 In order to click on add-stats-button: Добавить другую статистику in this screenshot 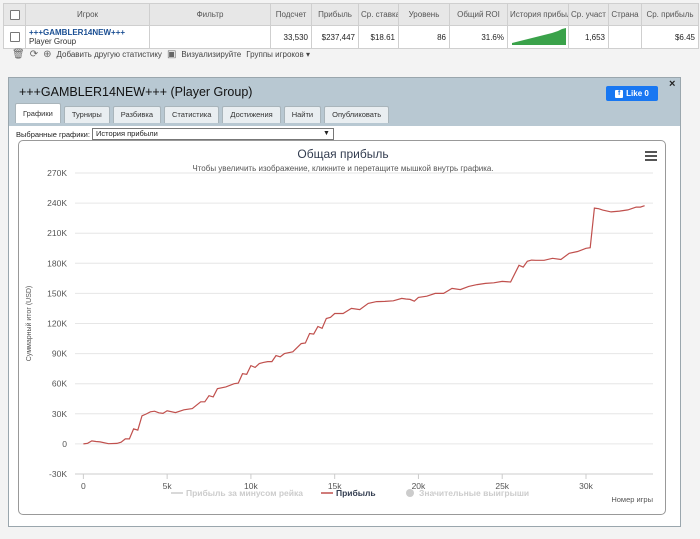, I will do `click(108, 54)`.